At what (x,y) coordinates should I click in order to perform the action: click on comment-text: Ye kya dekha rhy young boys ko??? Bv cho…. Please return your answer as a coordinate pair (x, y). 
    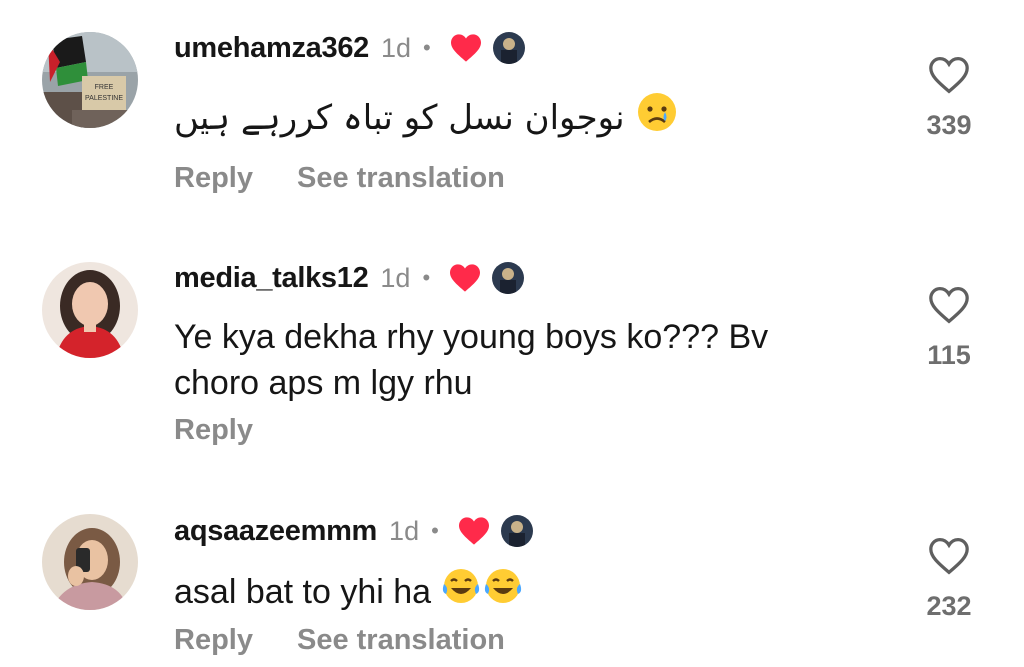
    Looking at the image, I should click on (471, 360).